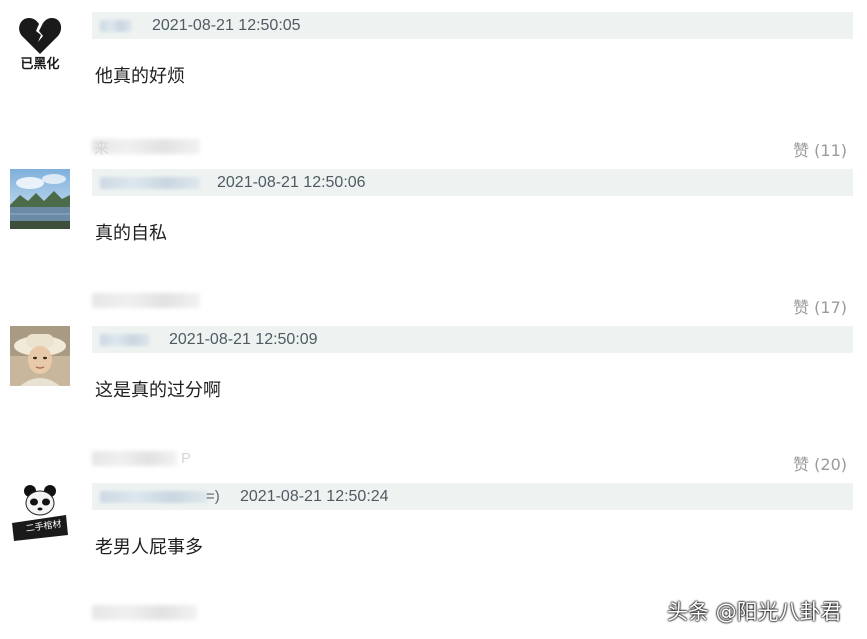 The image size is (867, 639). Describe the element at coordinates (472, 339) in the screenshot. I see `comment-meta-bar: 2021-08-21 12:50:09` at that location.